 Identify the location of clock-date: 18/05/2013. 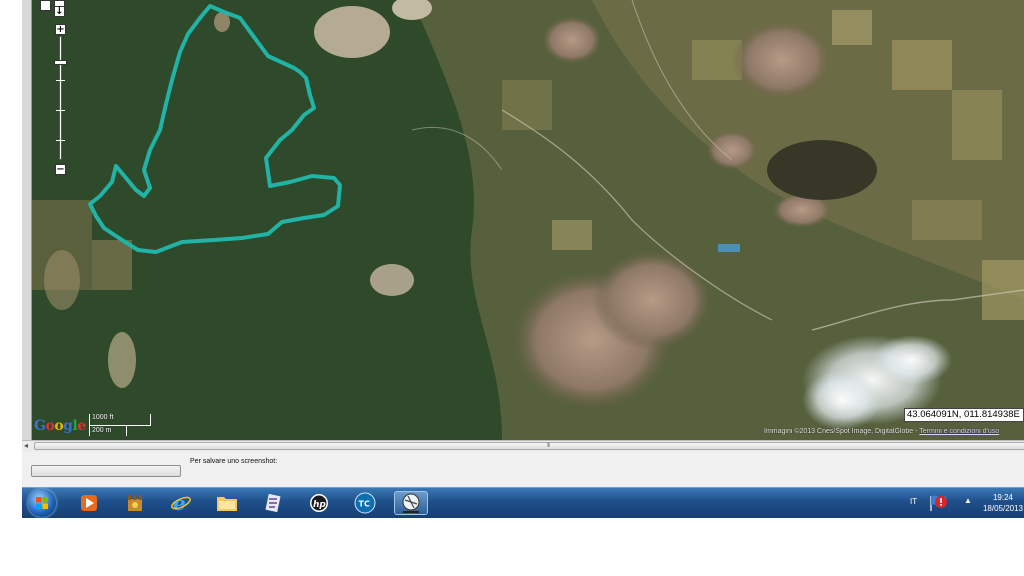
(1003, 508).